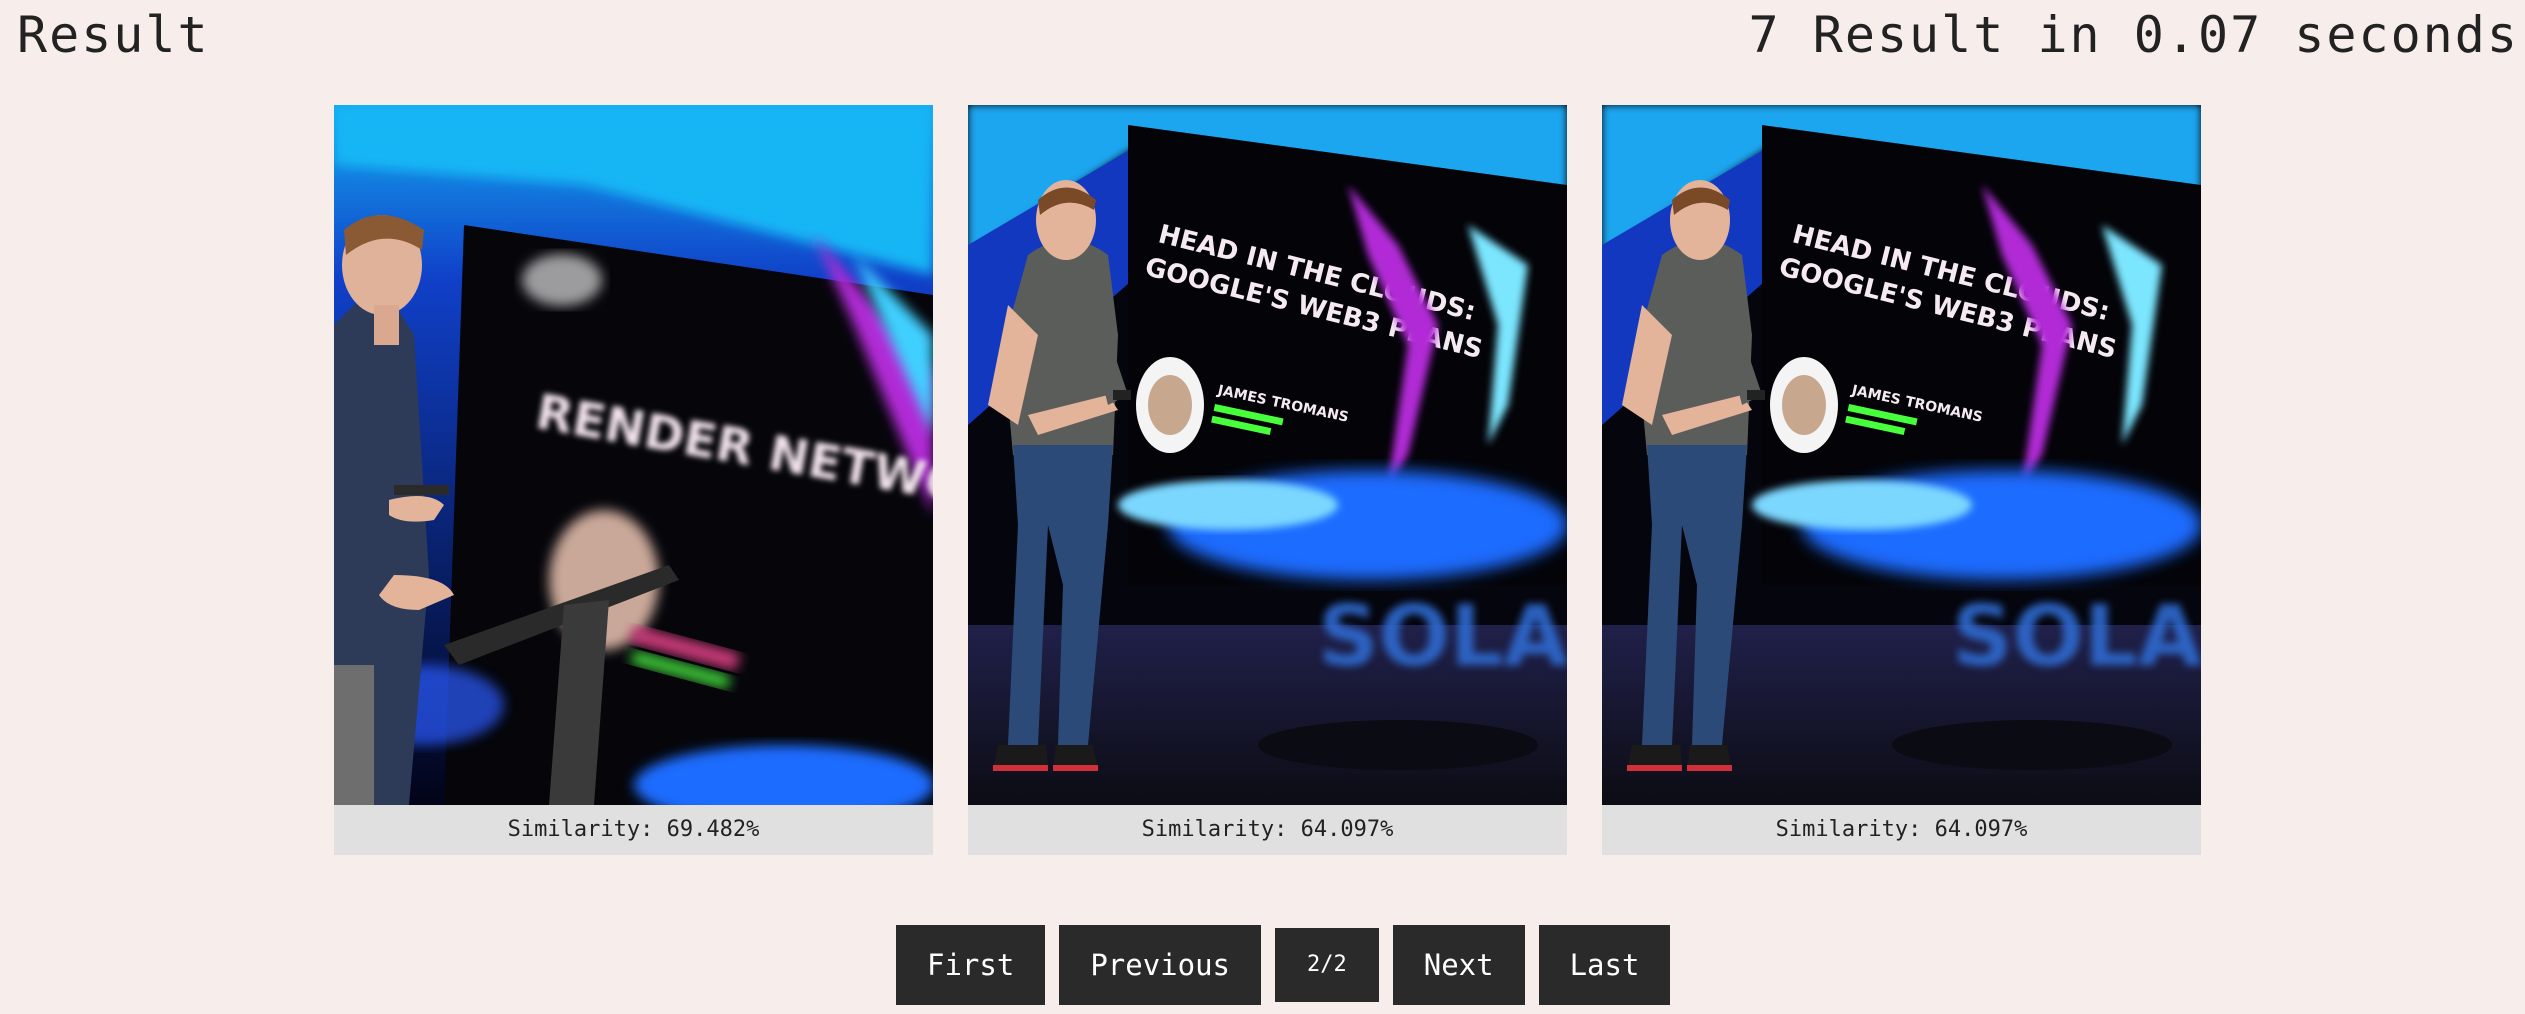  Describe the element at coordinates (1458, 965) in the screenshot. I see `next-page-button: Next` at that location.